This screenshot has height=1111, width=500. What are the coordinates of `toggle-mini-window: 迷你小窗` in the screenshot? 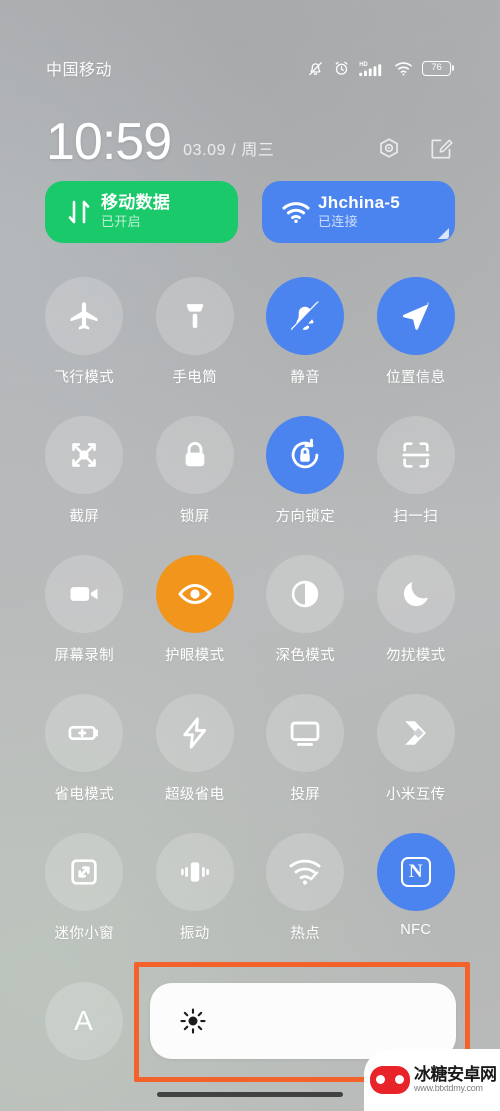 It's located at (84, 888).